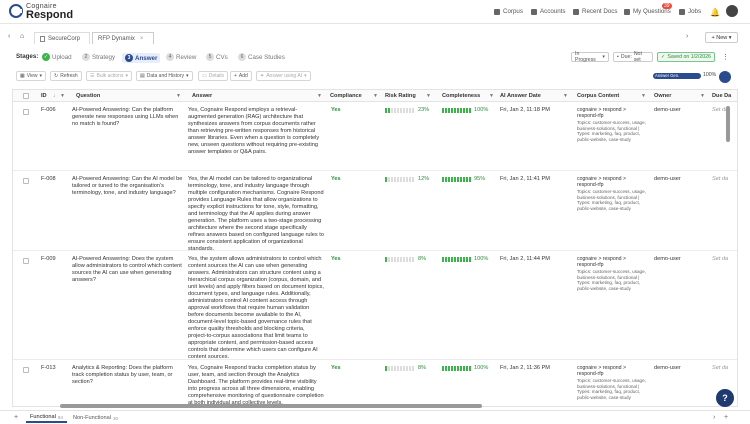 This screenshot has height=424, width=750. I want to click on col-completeness: Completeness, so click(461, 96).